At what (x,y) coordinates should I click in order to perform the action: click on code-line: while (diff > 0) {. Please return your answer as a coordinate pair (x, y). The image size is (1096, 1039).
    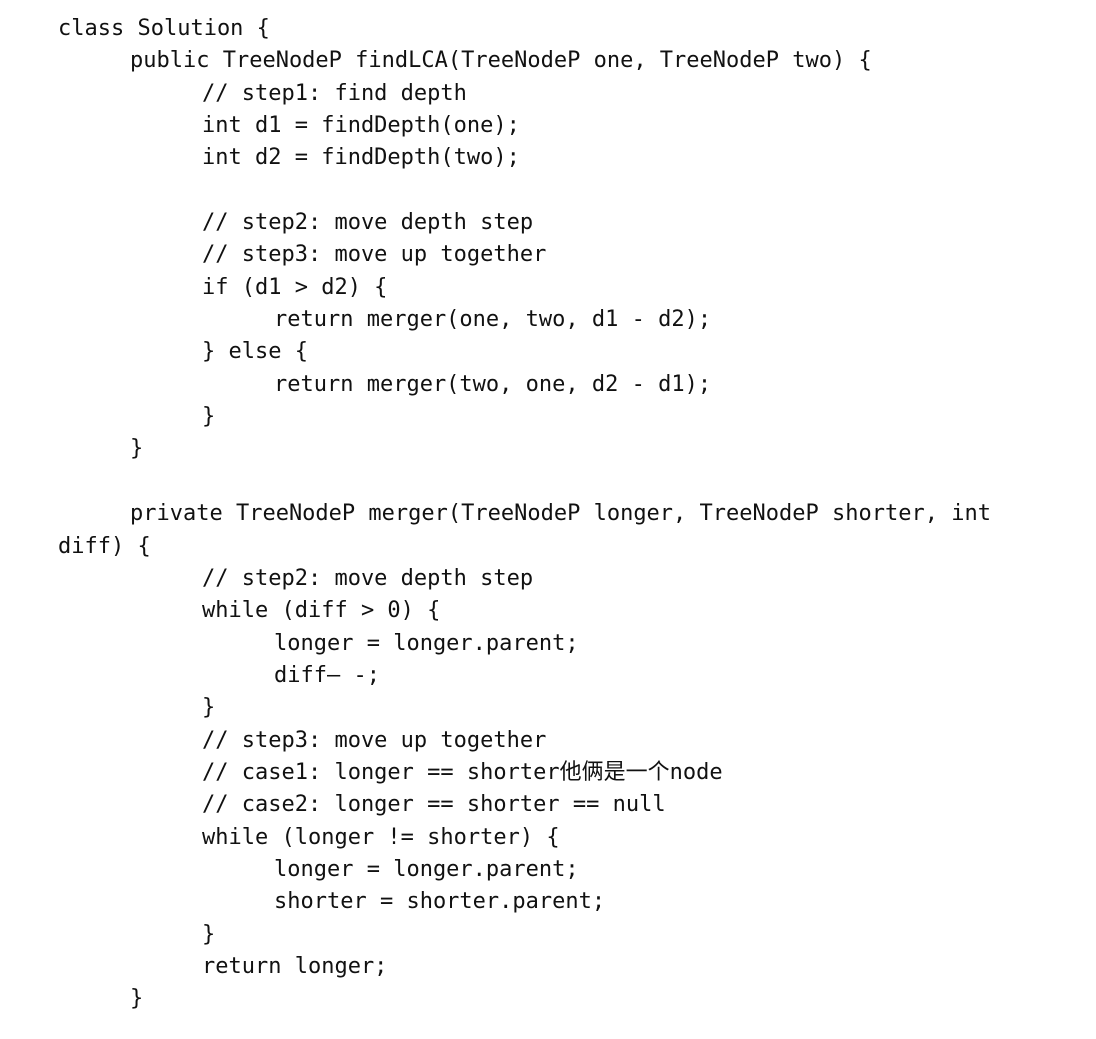
    Looking at the image, I should click on (321, 611).